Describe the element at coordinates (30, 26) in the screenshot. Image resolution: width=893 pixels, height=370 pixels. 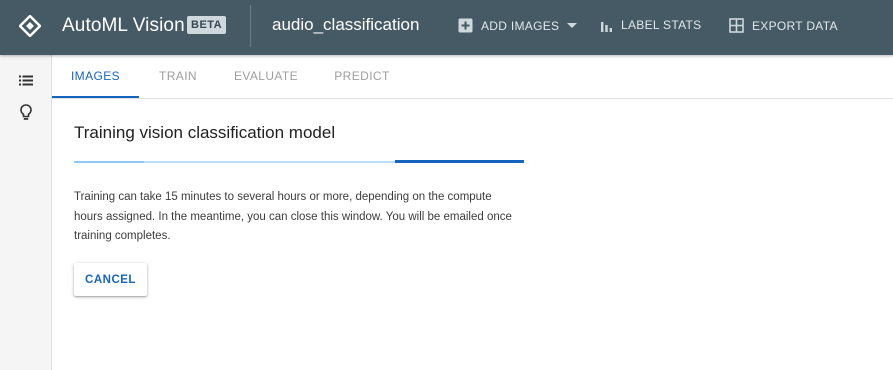
I see `automl-logo-icon` at that location.